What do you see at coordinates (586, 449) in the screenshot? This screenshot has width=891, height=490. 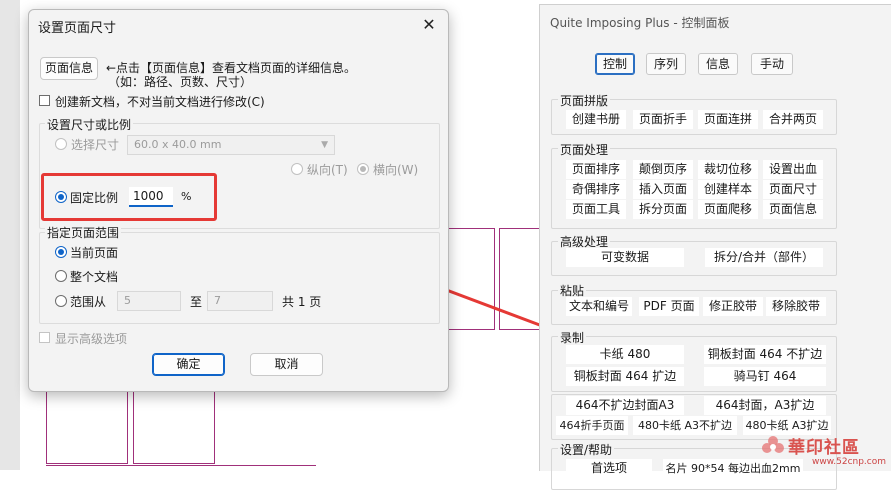 I see `section-settings-help-label: 设置/帮助` at bounding box center [586, 449].